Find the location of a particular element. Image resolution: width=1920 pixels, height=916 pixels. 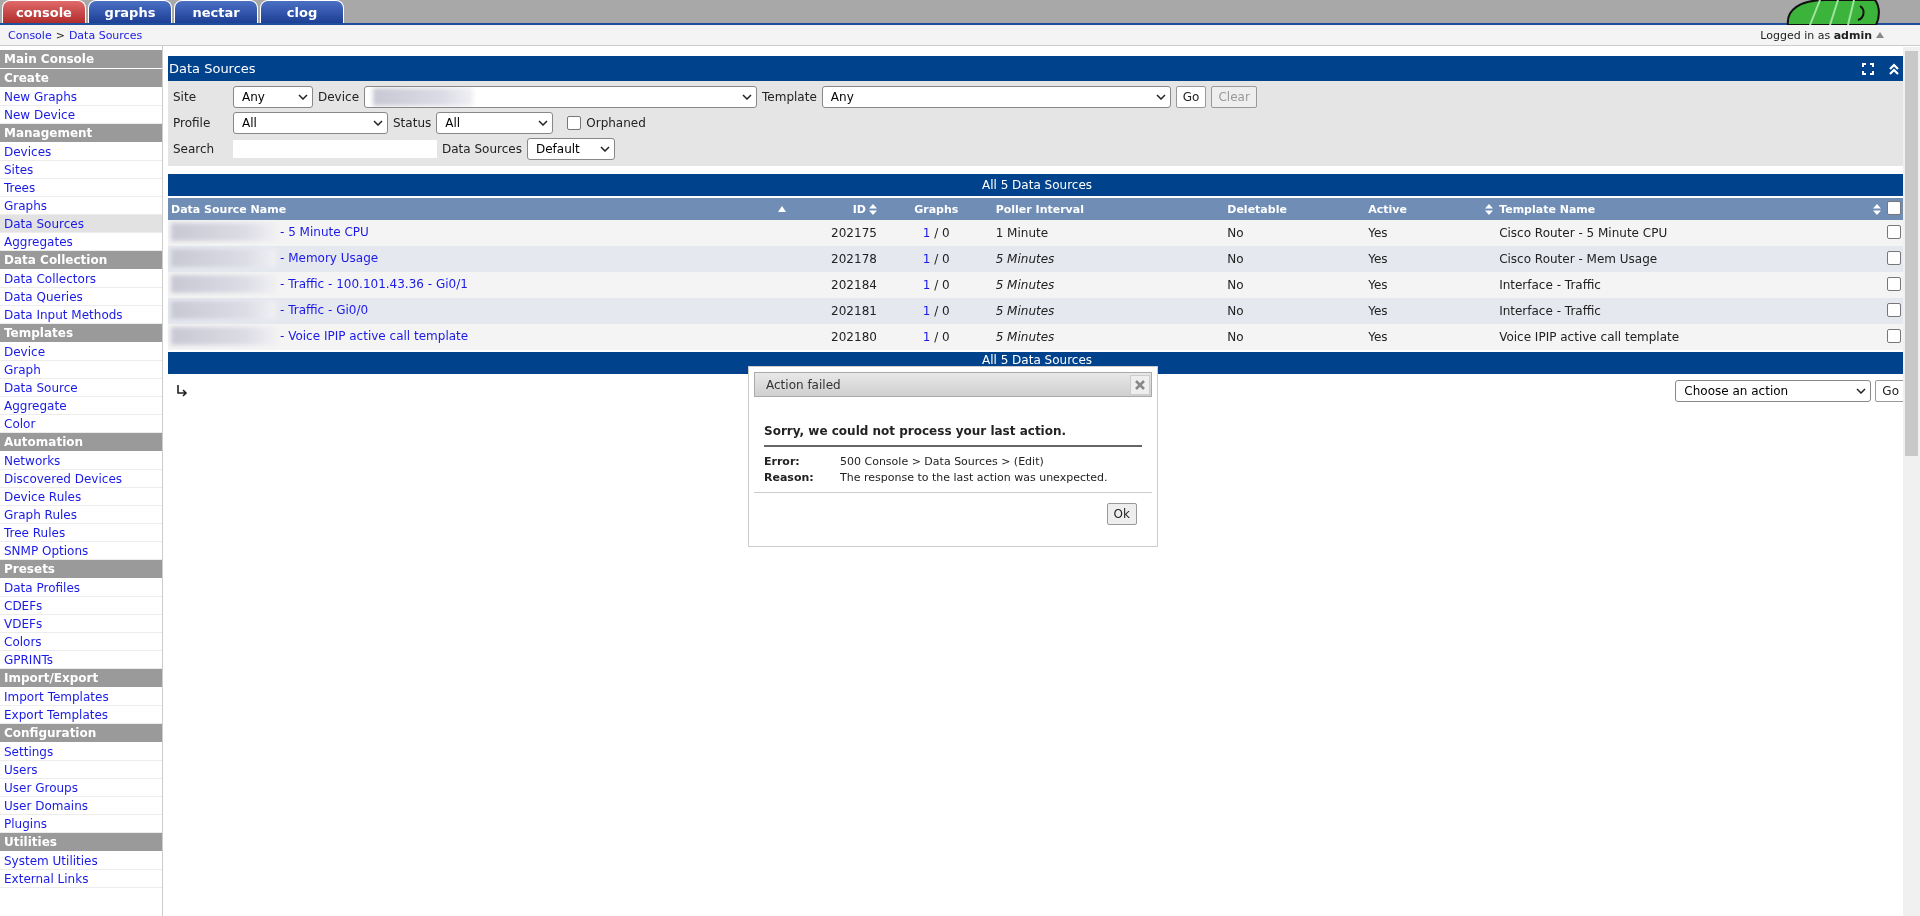

fullscreen-icon is located at coordinates (1868, 68).